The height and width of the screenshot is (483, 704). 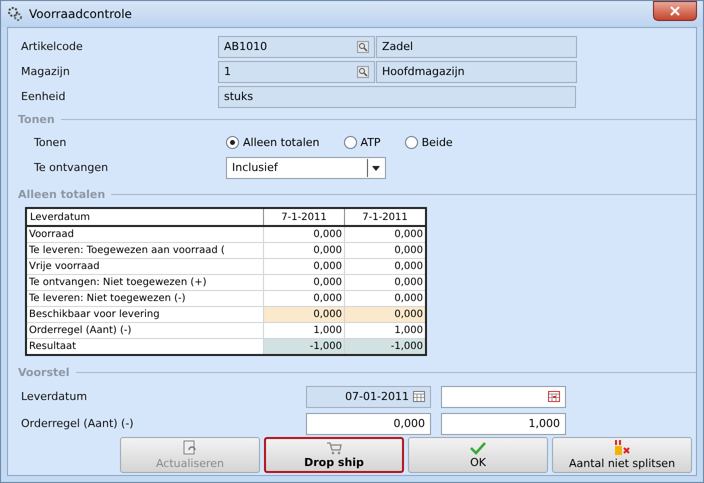 I want to click on section-heading: Tonen, so click(x=36, y=119).